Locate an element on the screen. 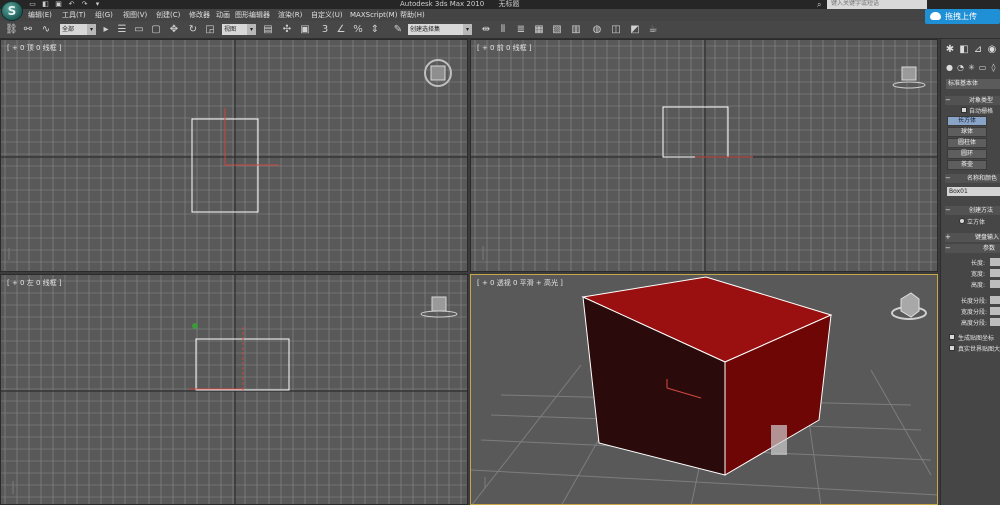  window-crossing-icon: ▢ is located at coordinates (156, 30).